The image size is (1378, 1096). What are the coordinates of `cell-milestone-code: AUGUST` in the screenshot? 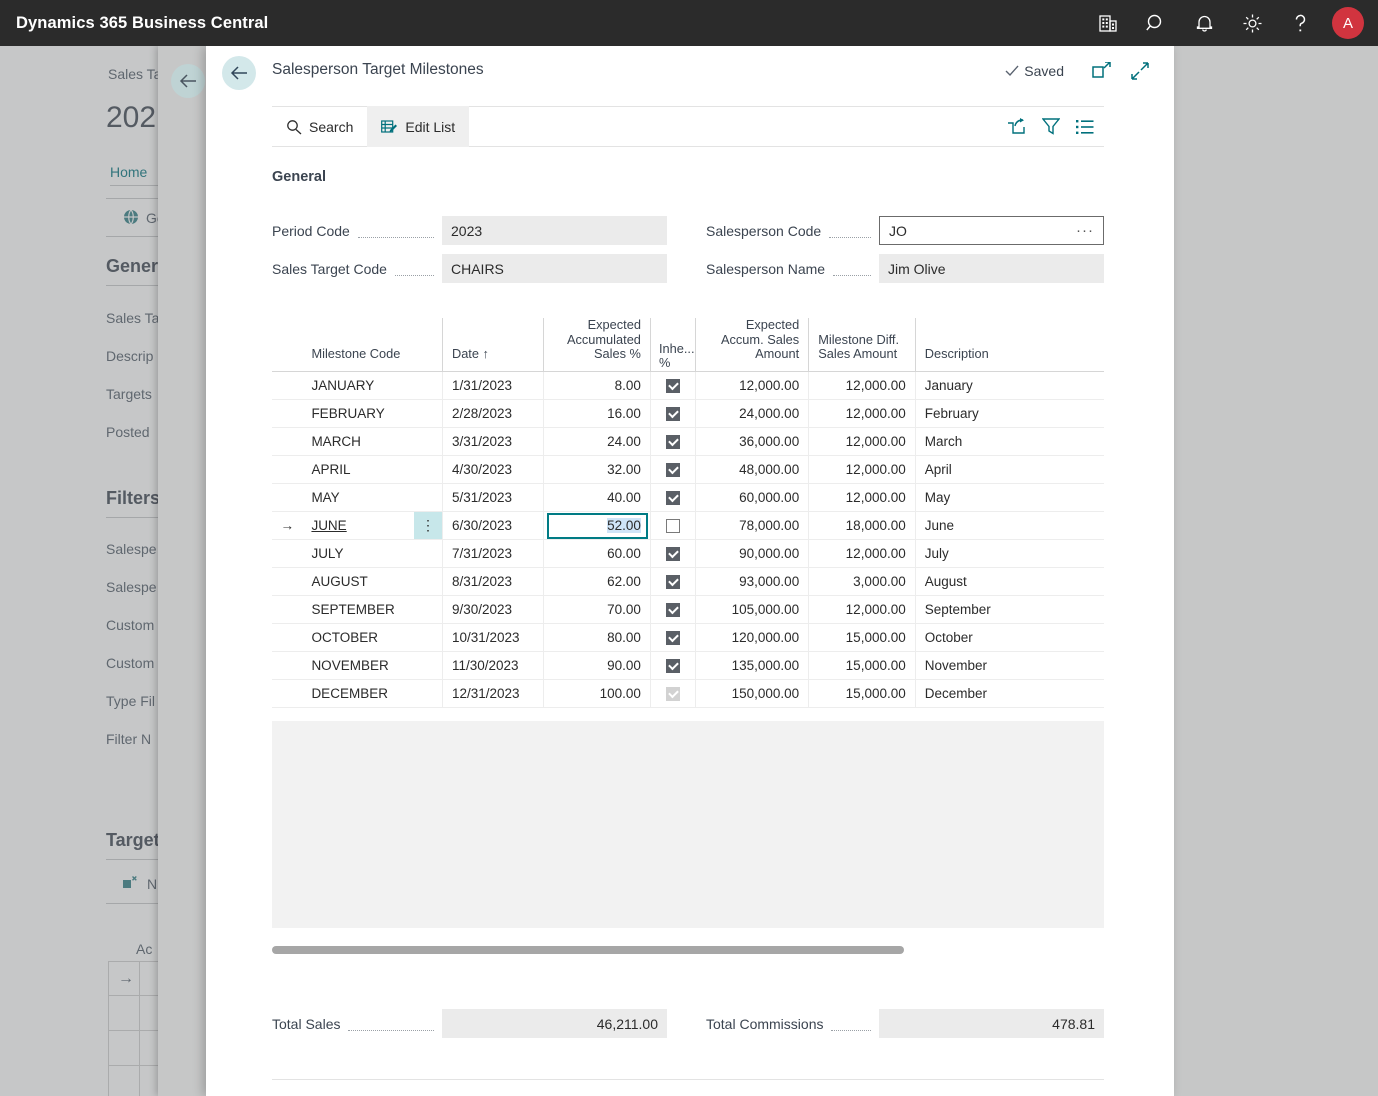 It's located at (358, 581).